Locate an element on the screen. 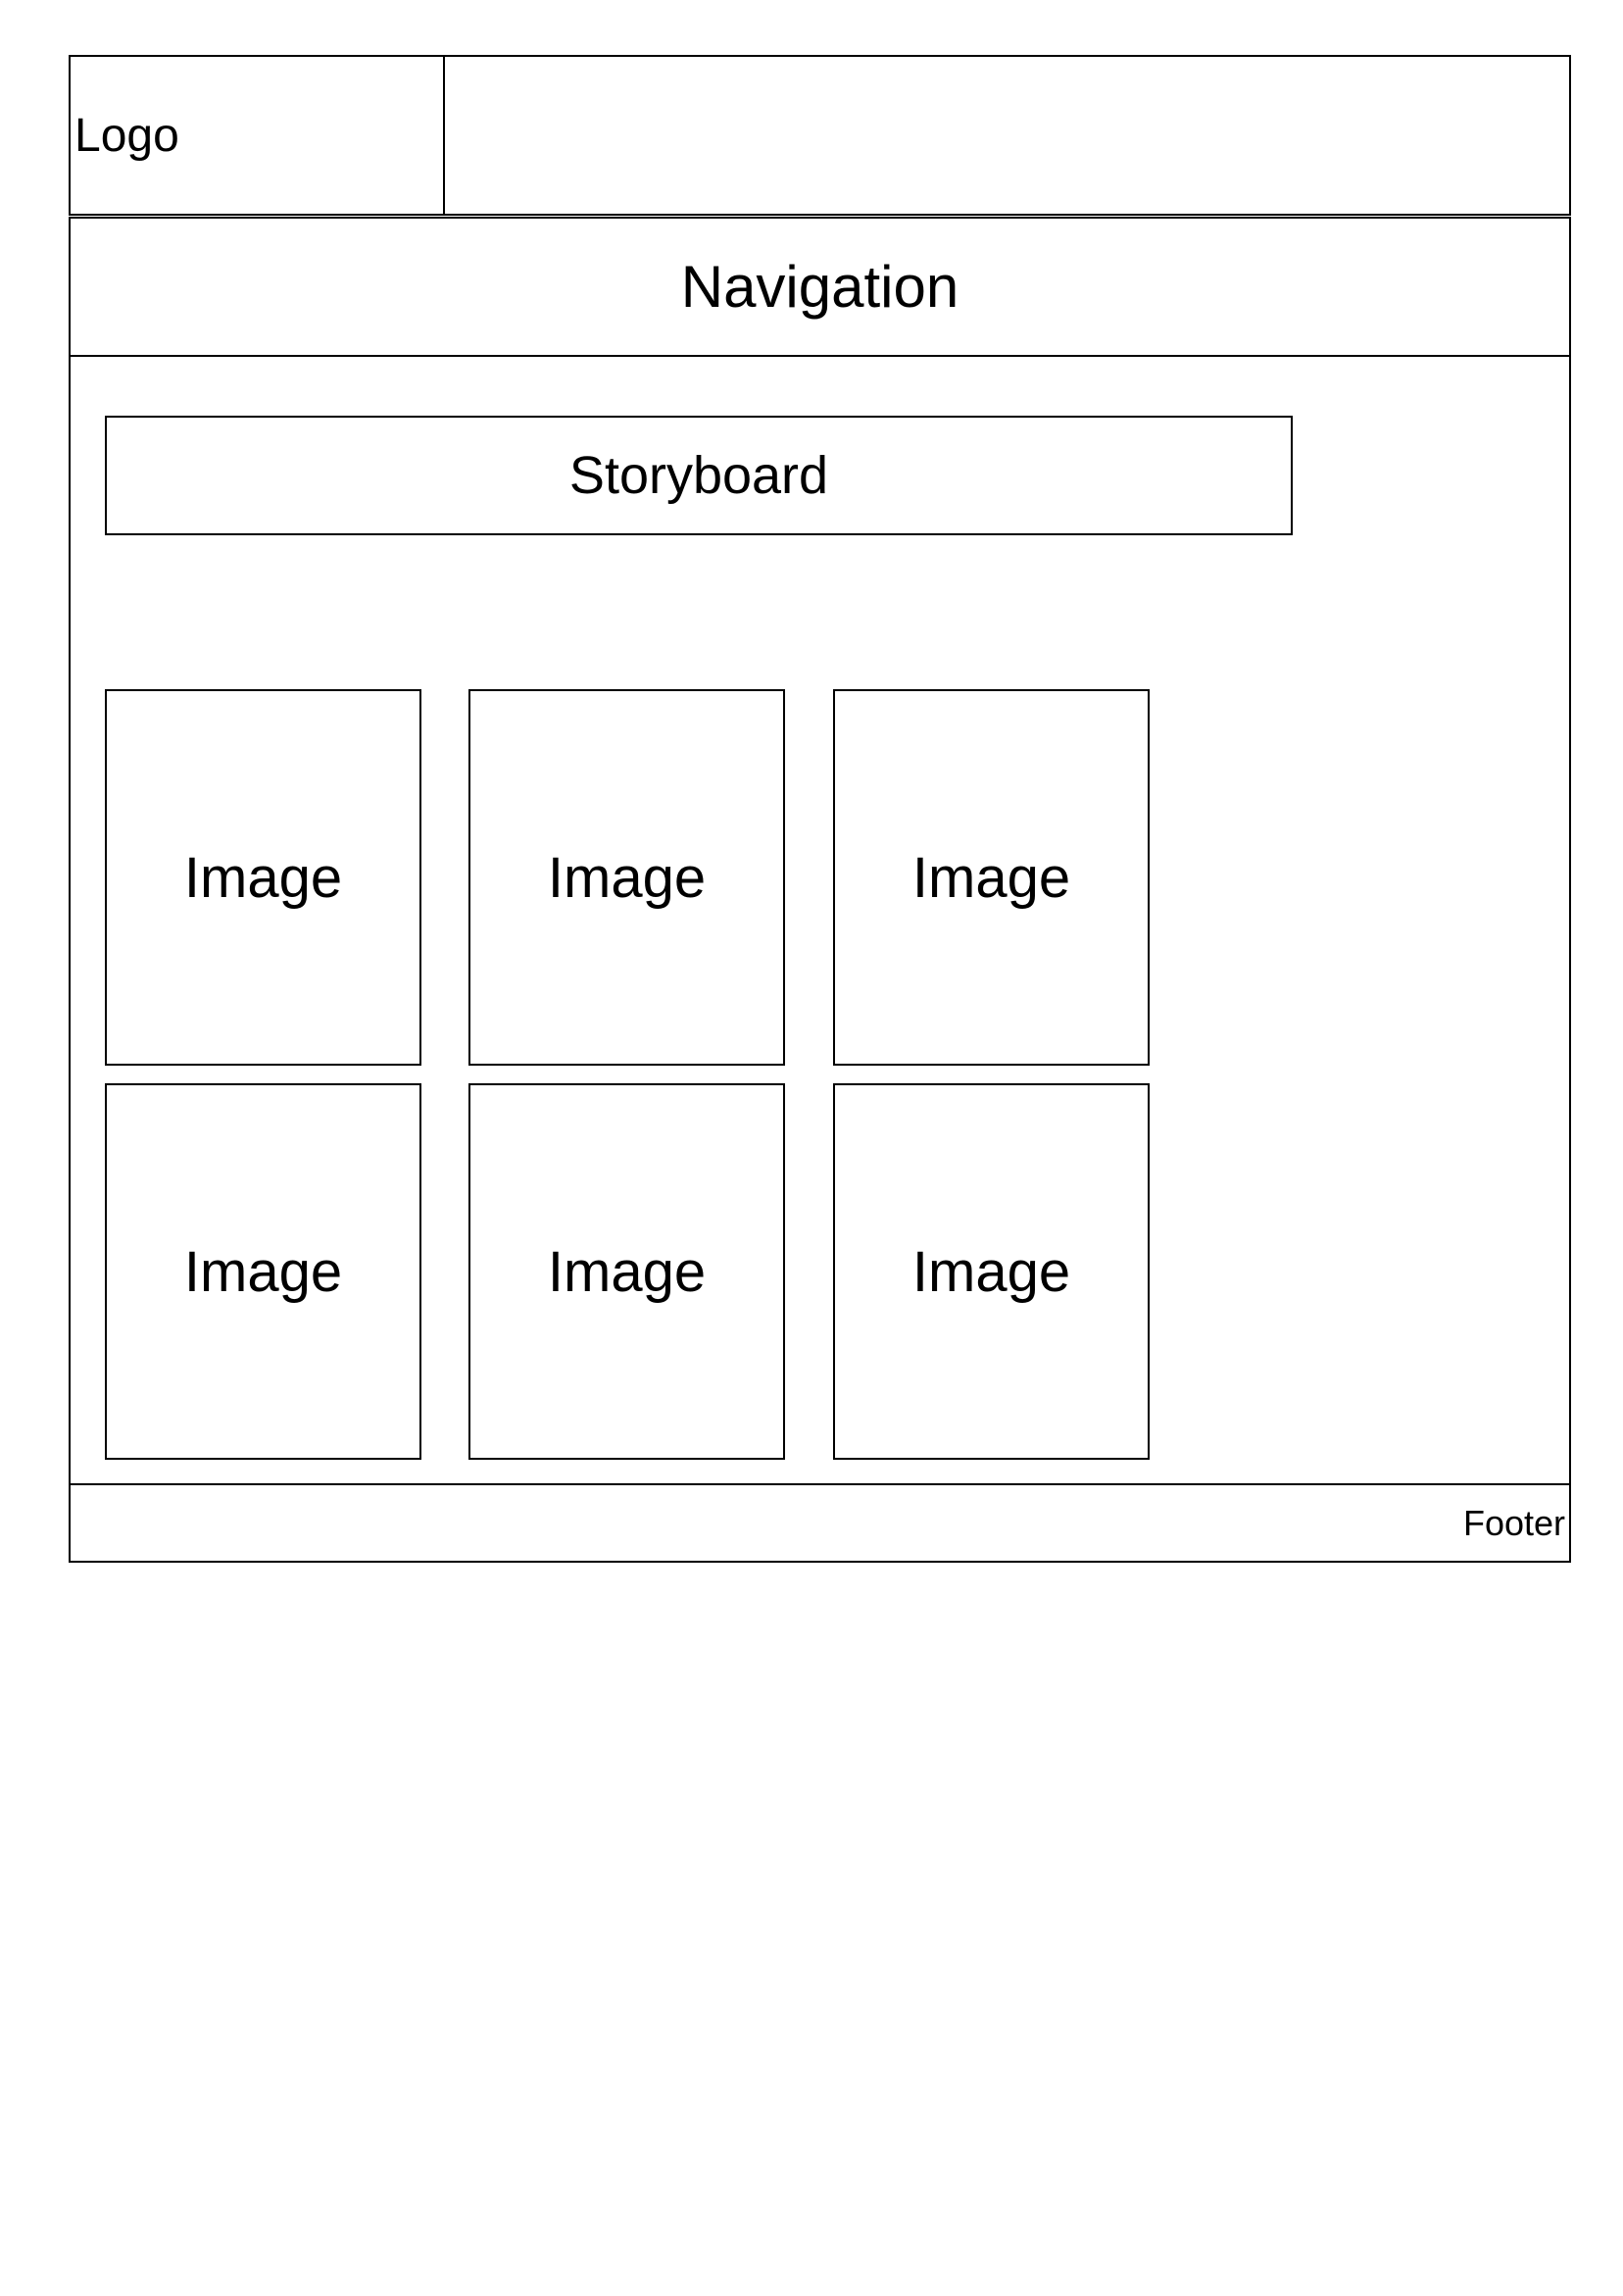 Image resolution: width=1623 pixels, height=2296 pixels. logo-label: Logo is located at coordinates (127, 135).